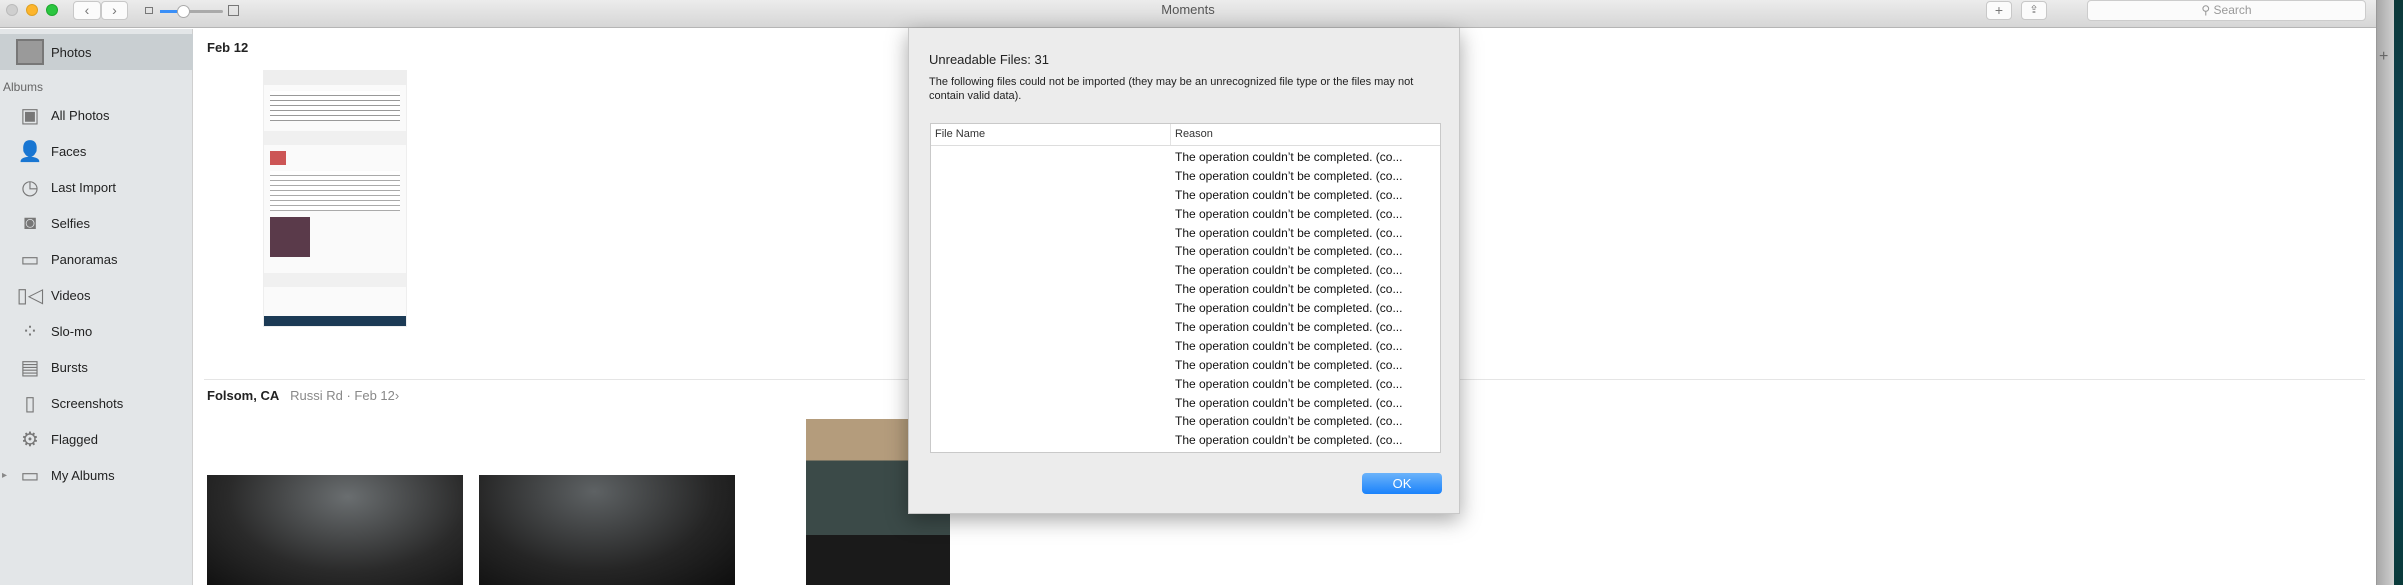 This screenshot has height=585, width=2403. I want to click on moment-title-folsom: Folsom, CA Russi Rd · Feb 12›, so click(303, 395).